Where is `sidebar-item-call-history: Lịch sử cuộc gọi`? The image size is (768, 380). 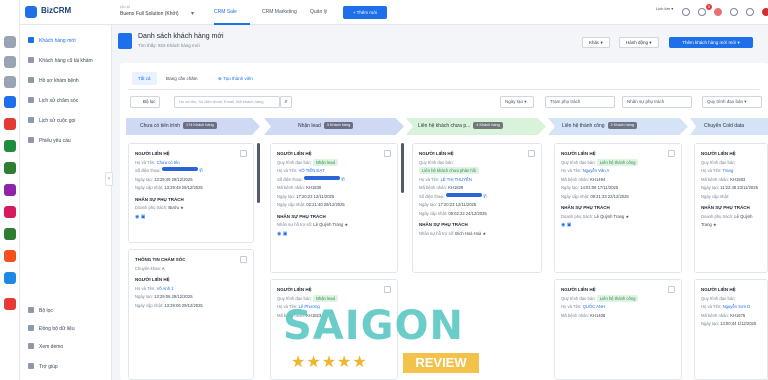
sidebar-item-call-history: Lịch sử cuộc gọi is located at coordinates (51, 120).